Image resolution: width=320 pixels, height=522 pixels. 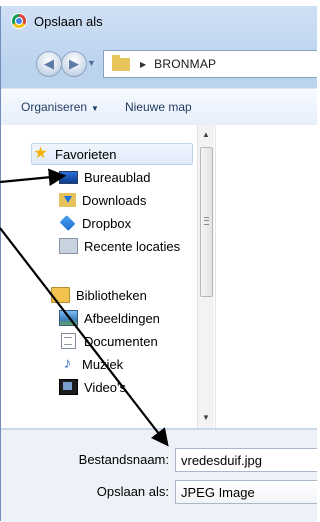 What do you see at coordinates (123, 459) in the screenshot?
I see `filename-label: Bestandsnaam:` at bounding box center [123, 459].